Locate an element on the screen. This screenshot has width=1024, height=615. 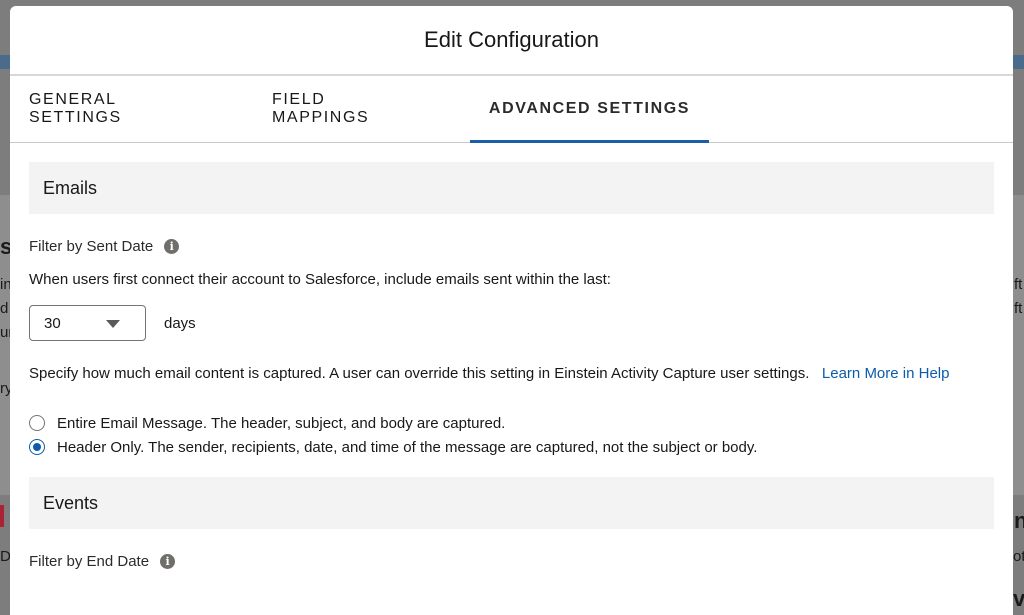
tab-field-mappings: FIELD MAPPINGS is located at coordinates (347, 109).